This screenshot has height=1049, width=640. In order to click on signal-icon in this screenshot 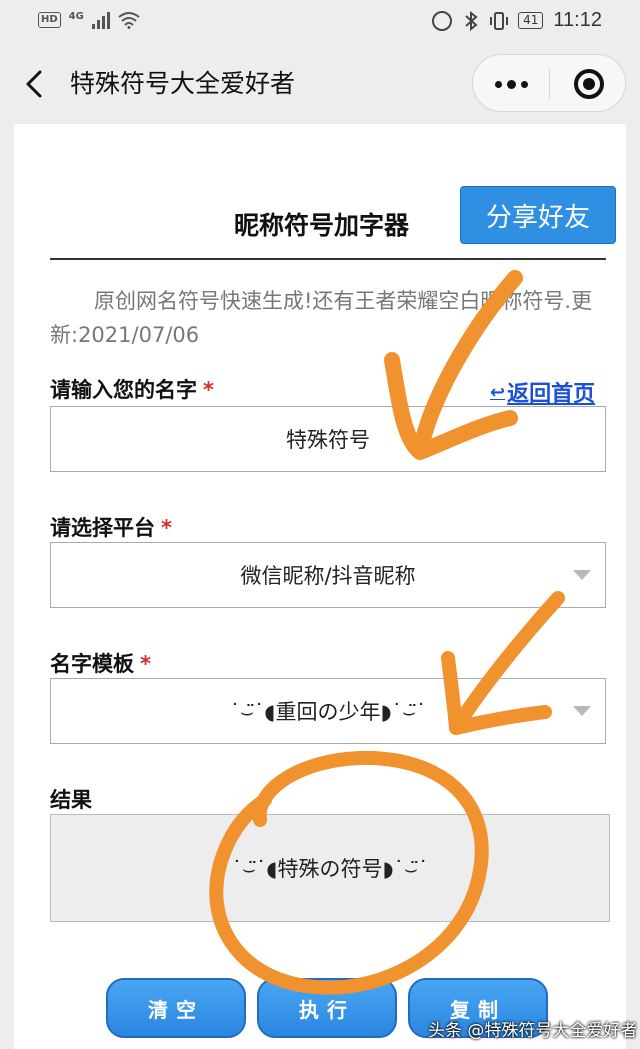, I will do `click(100, 20)`.